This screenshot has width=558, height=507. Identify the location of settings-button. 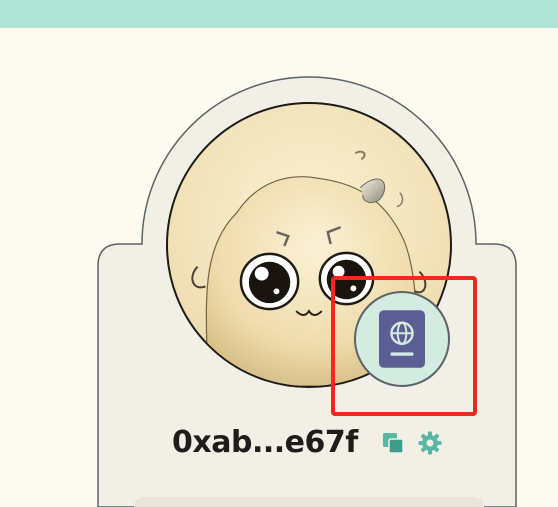
(430, 443).